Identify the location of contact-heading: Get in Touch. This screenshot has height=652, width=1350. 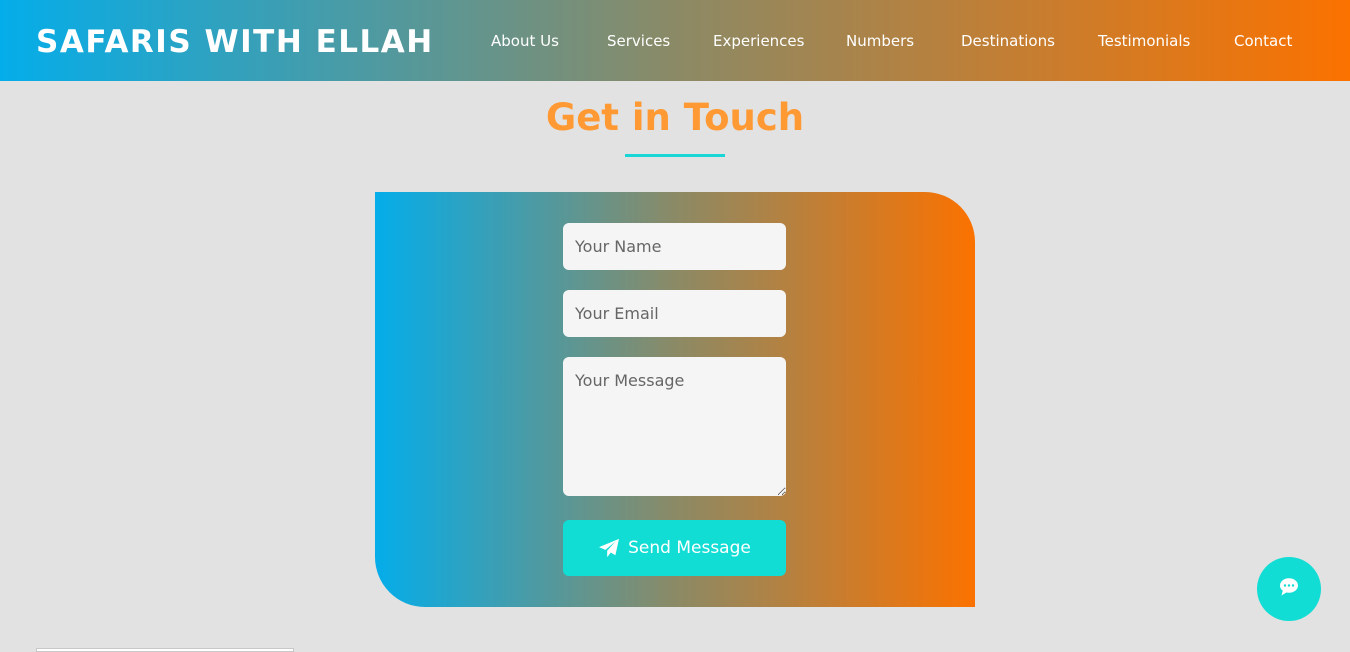
(675, 117).